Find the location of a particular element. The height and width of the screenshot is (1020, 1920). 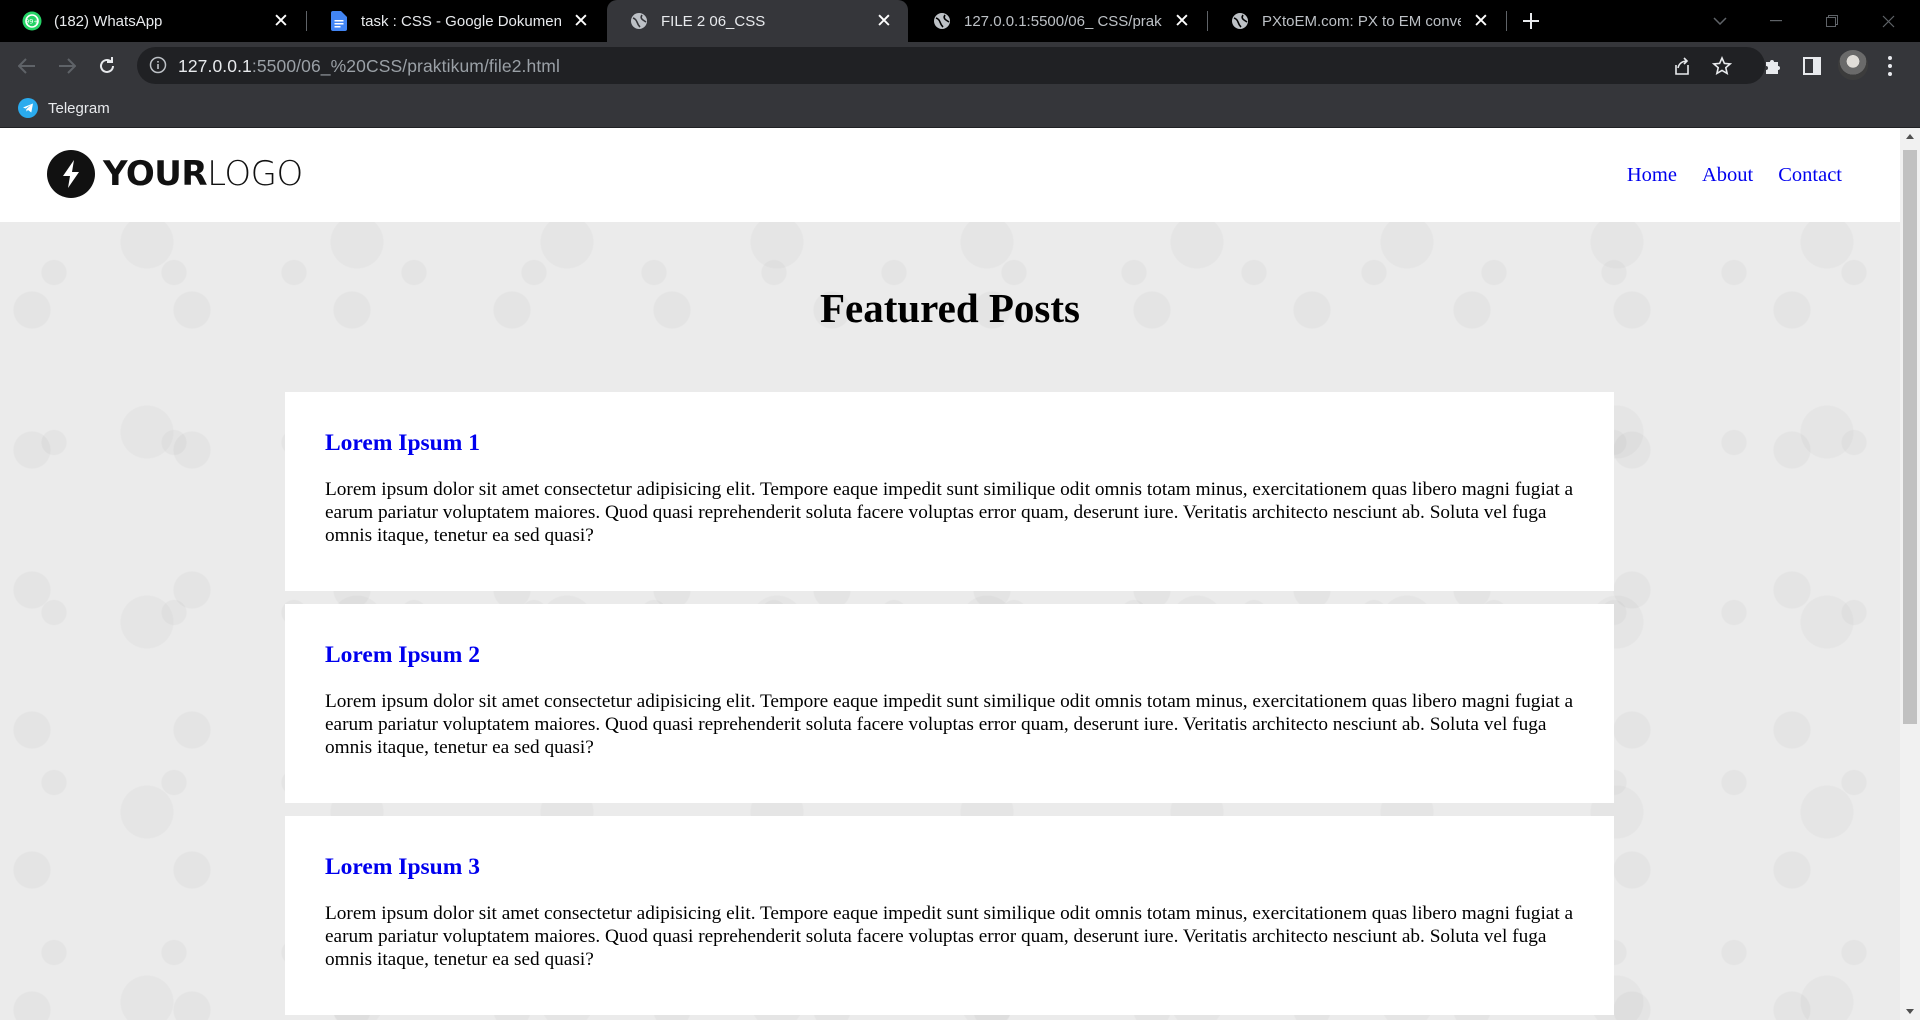

logo-text: YOURLOGO is located at coordinates (203, 174).